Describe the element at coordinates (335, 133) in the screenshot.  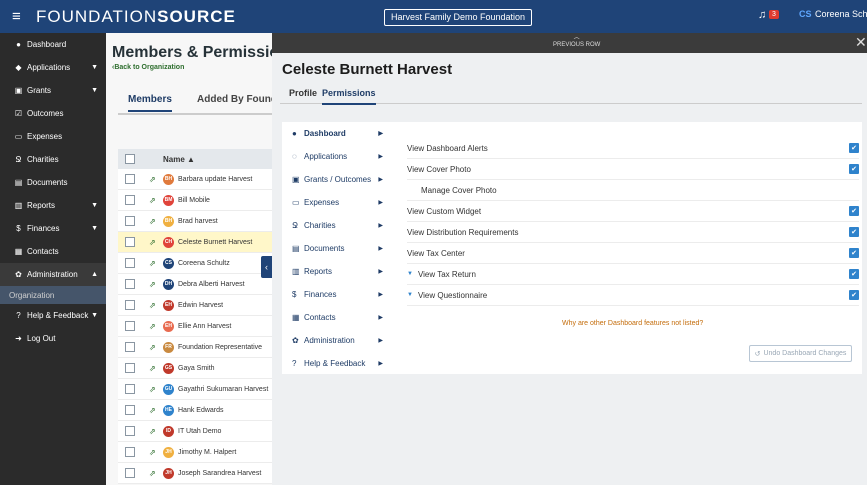
I see `category-dashboard: ● Dashboard ▶` at that location.